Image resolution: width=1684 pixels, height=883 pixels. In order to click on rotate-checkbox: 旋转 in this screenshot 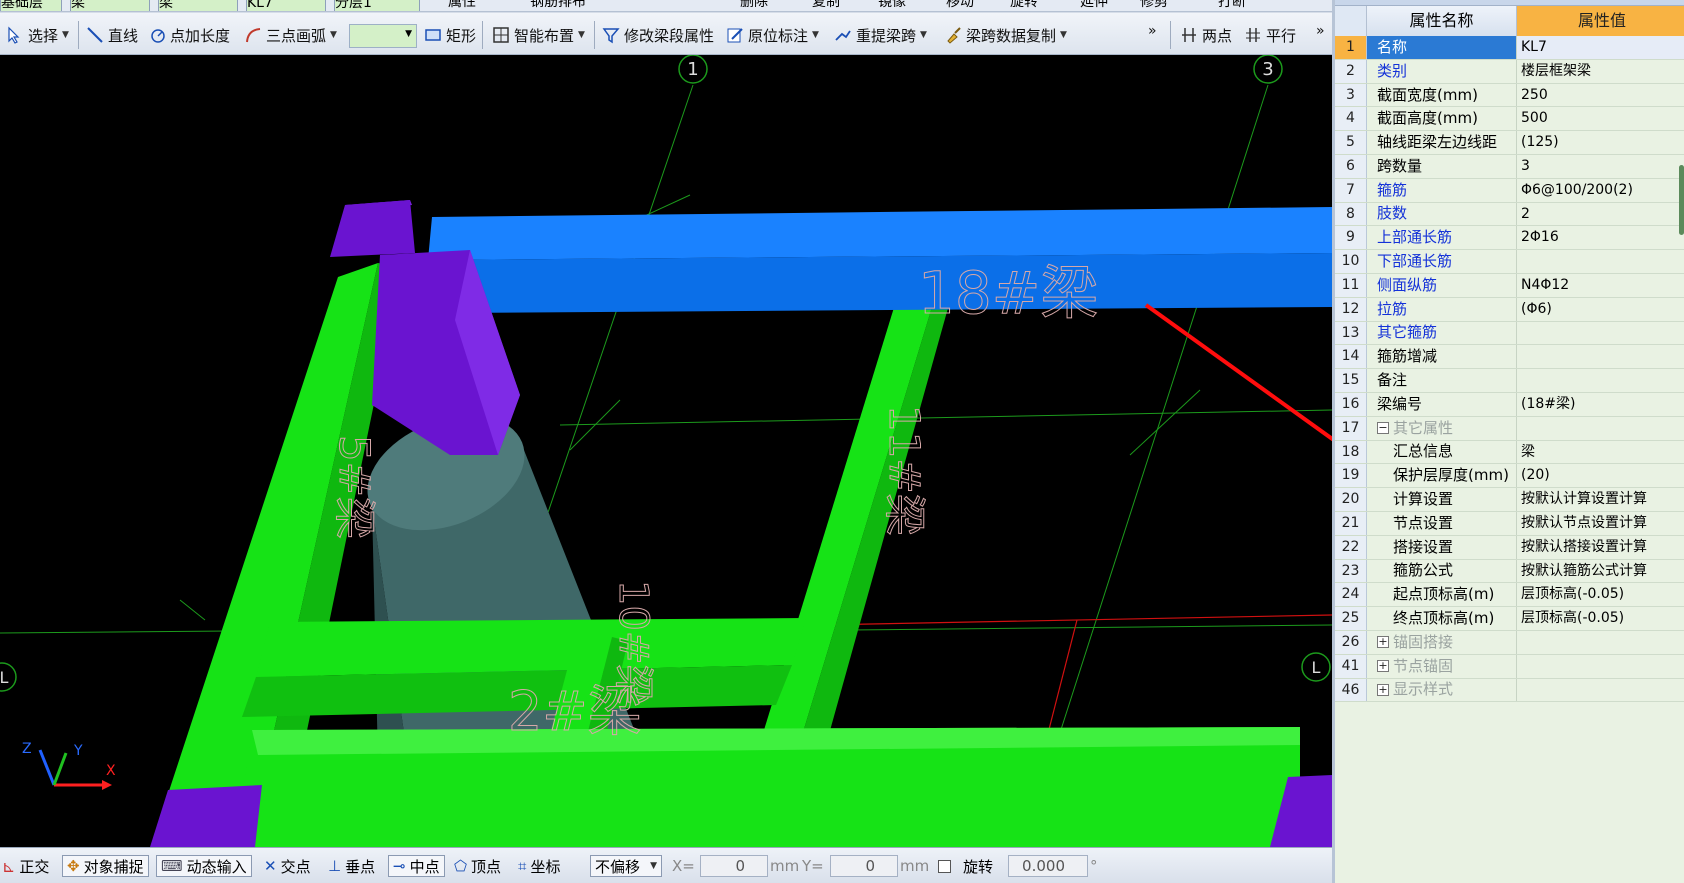, I will do `click(965, 866)`.